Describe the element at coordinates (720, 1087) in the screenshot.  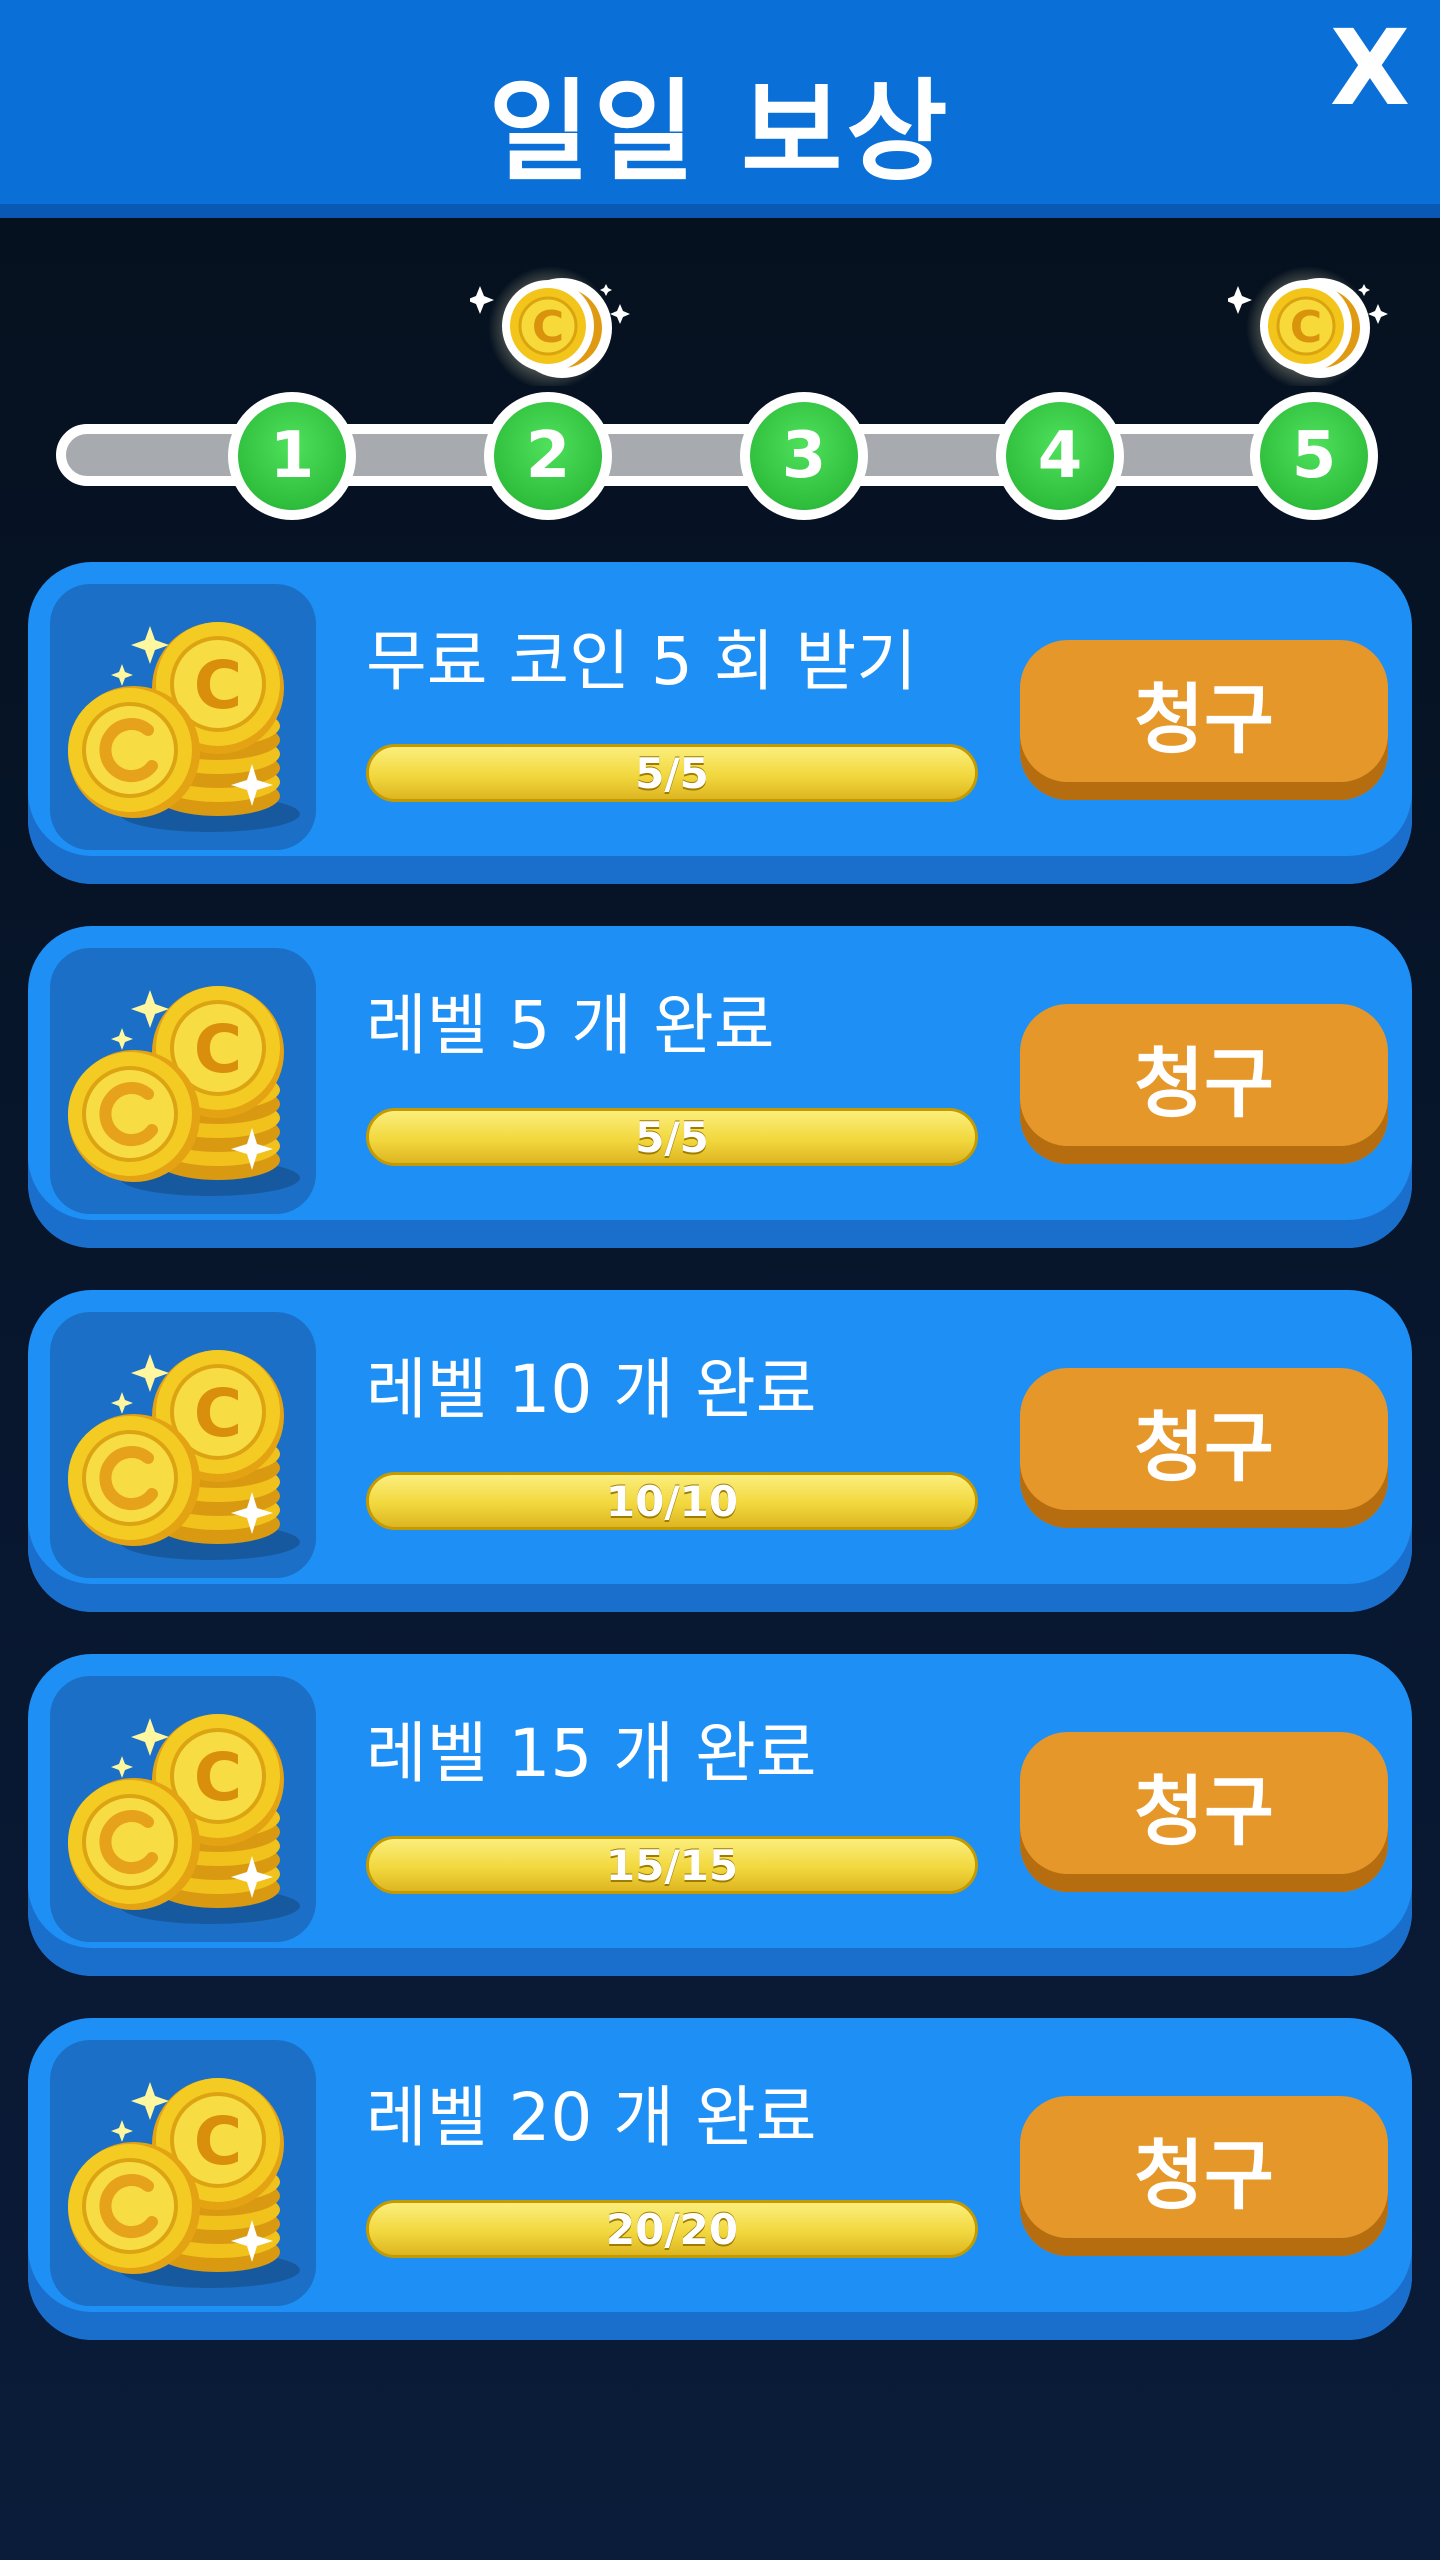
I see `task-card: C 레벨 5 개 완료 5/5 청구` at that location.